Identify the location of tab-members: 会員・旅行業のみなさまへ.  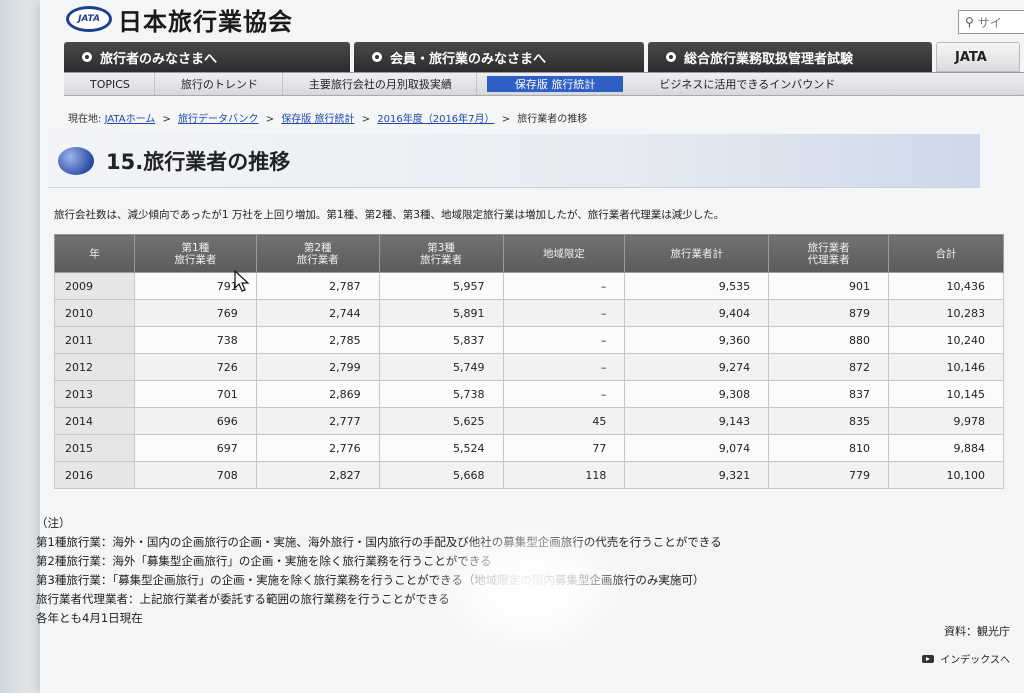
(499, 57).